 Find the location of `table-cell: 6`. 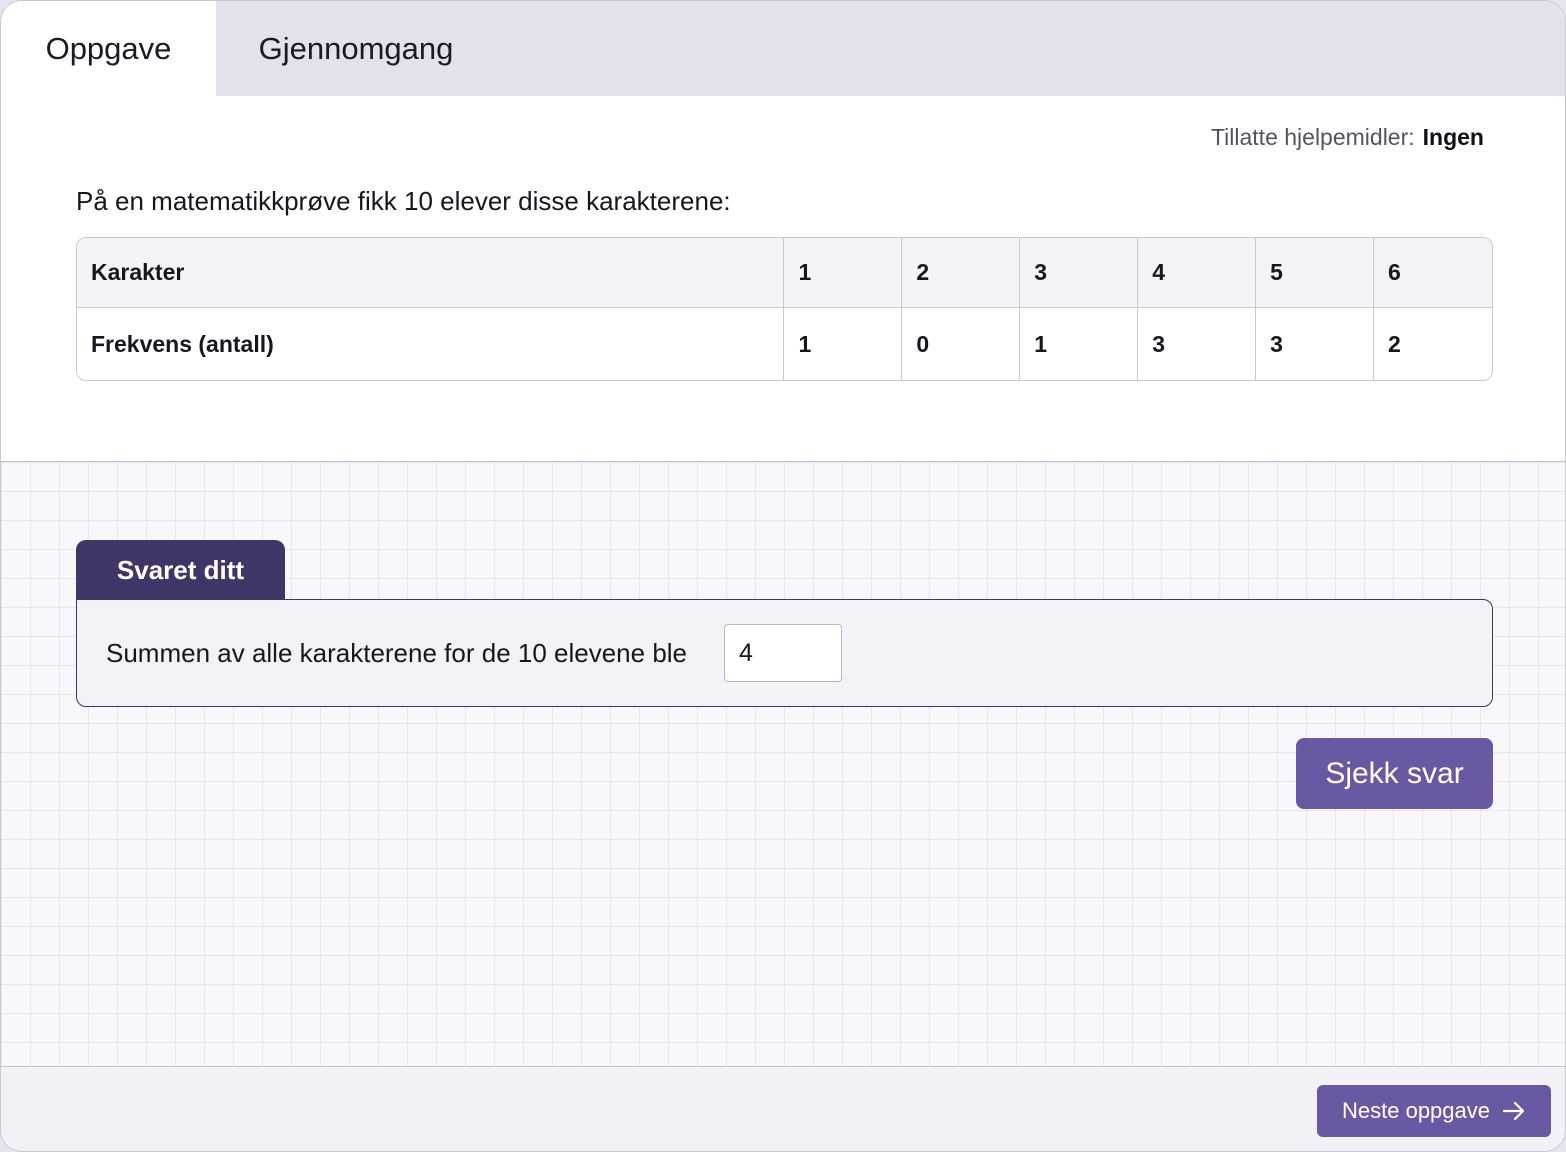

table-cell: 6 is located at coordinates (1433, 273).